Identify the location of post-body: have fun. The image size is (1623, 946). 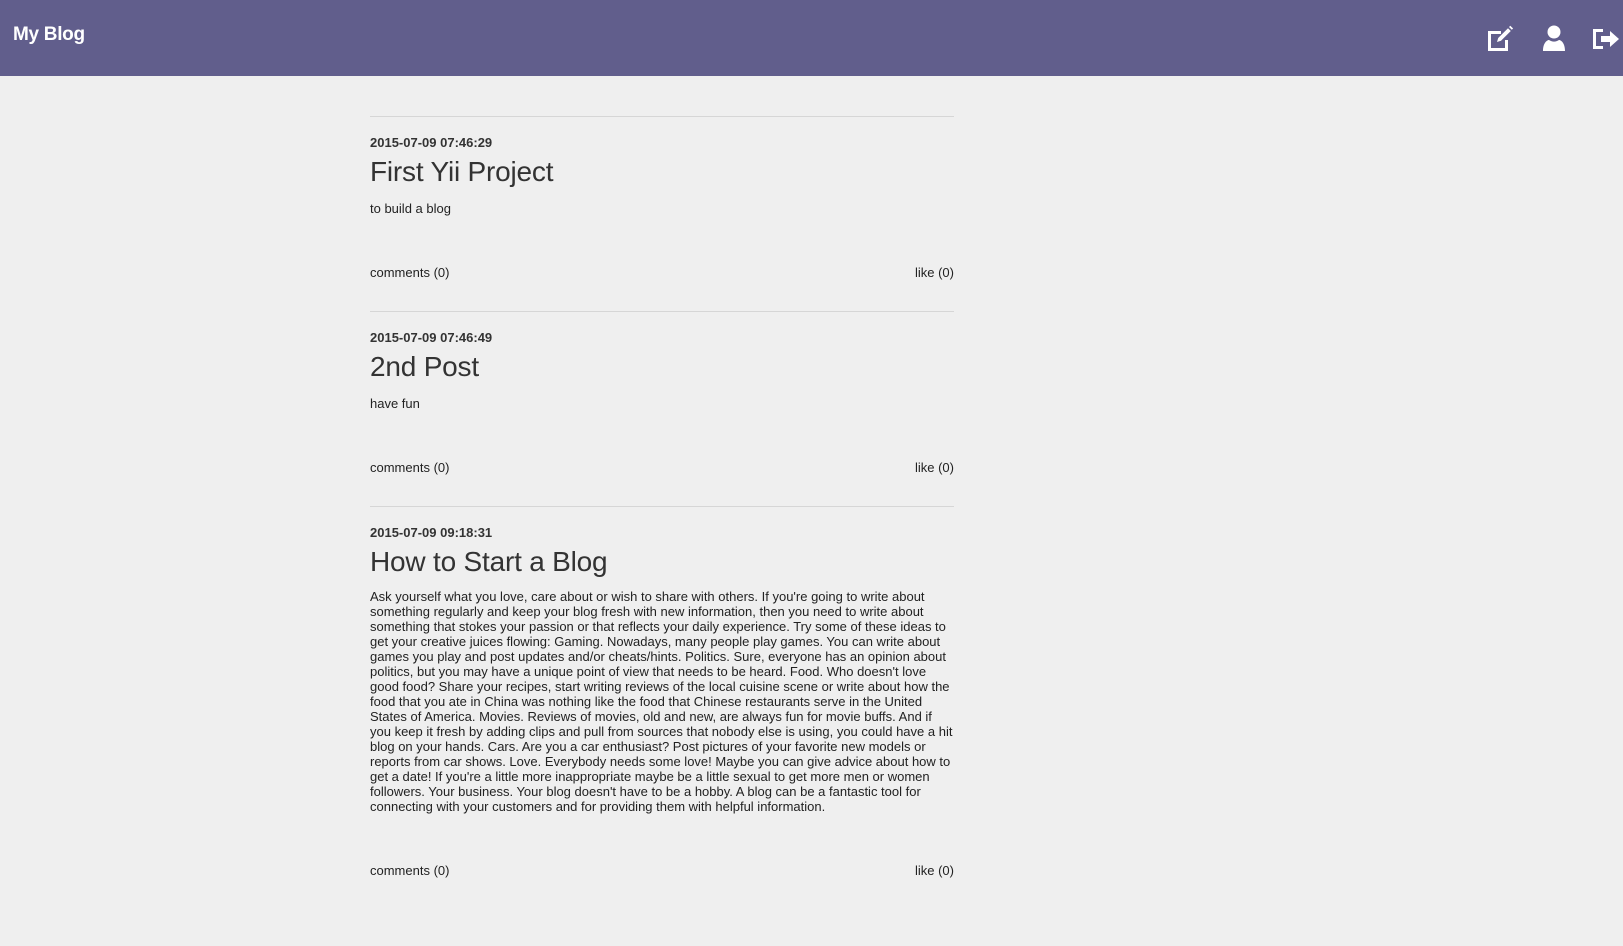
(395, 403).